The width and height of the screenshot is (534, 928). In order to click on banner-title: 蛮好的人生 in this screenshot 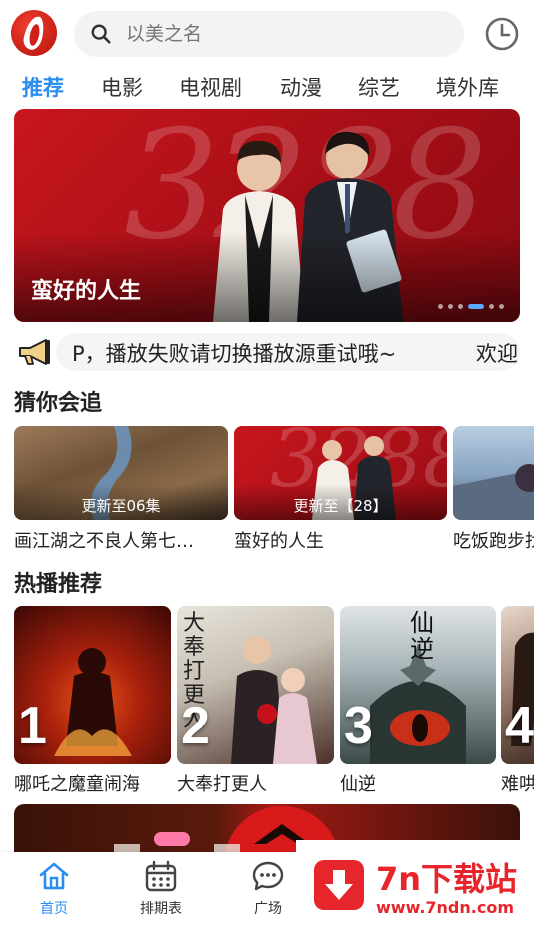, I will do `click(86, 291)`.